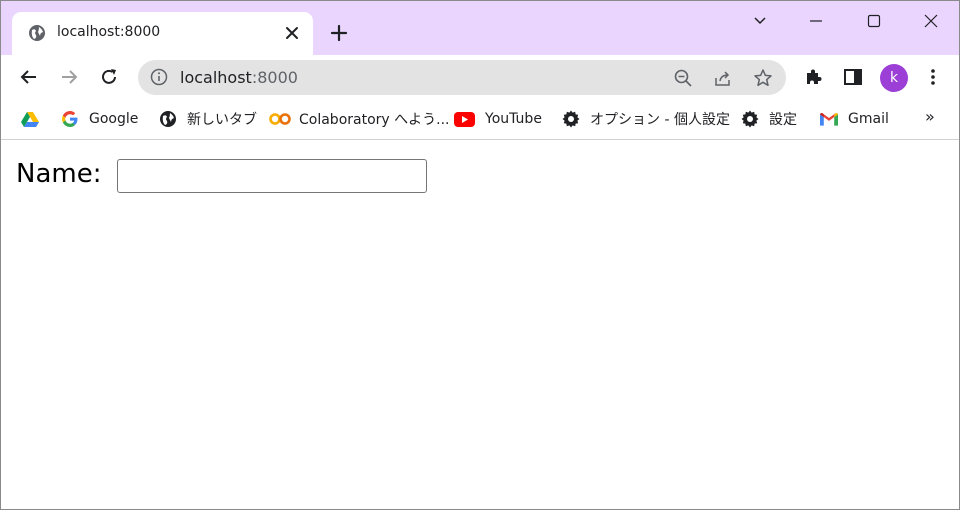  I want to click on youtube-icon, so click(464, 119).